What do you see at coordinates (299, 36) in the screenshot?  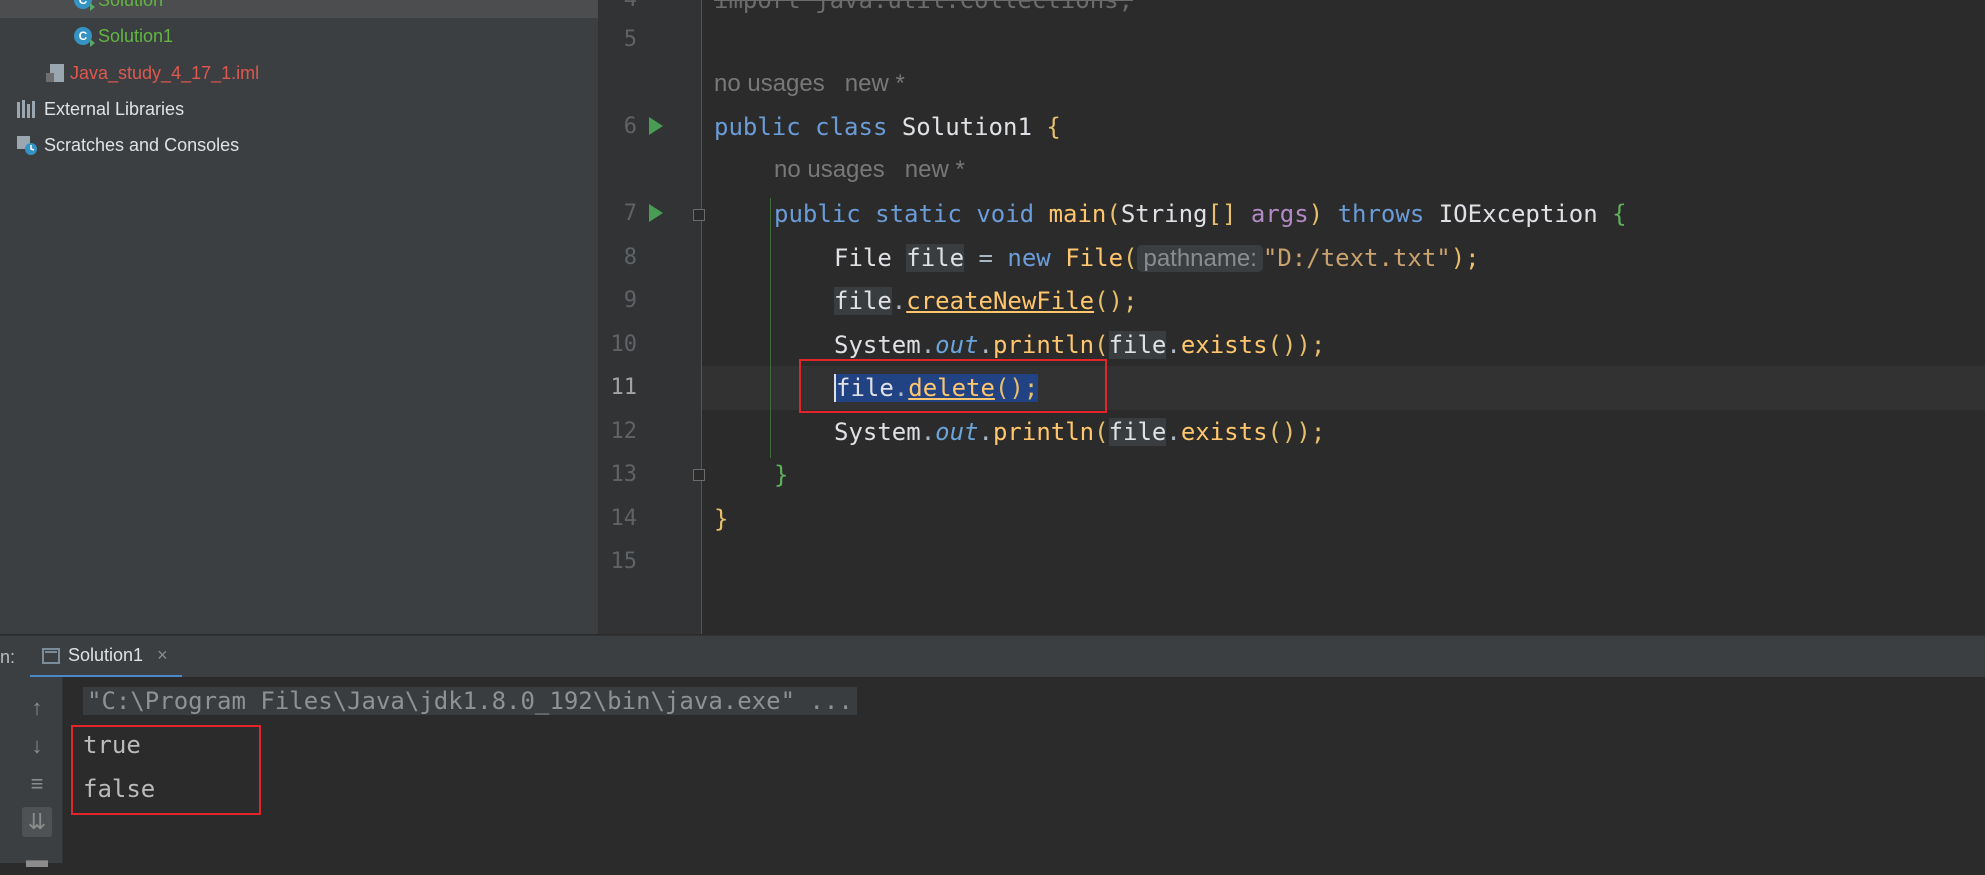 I see `tree-item-solution1: C Solution1` at bounding box center [299, 36].